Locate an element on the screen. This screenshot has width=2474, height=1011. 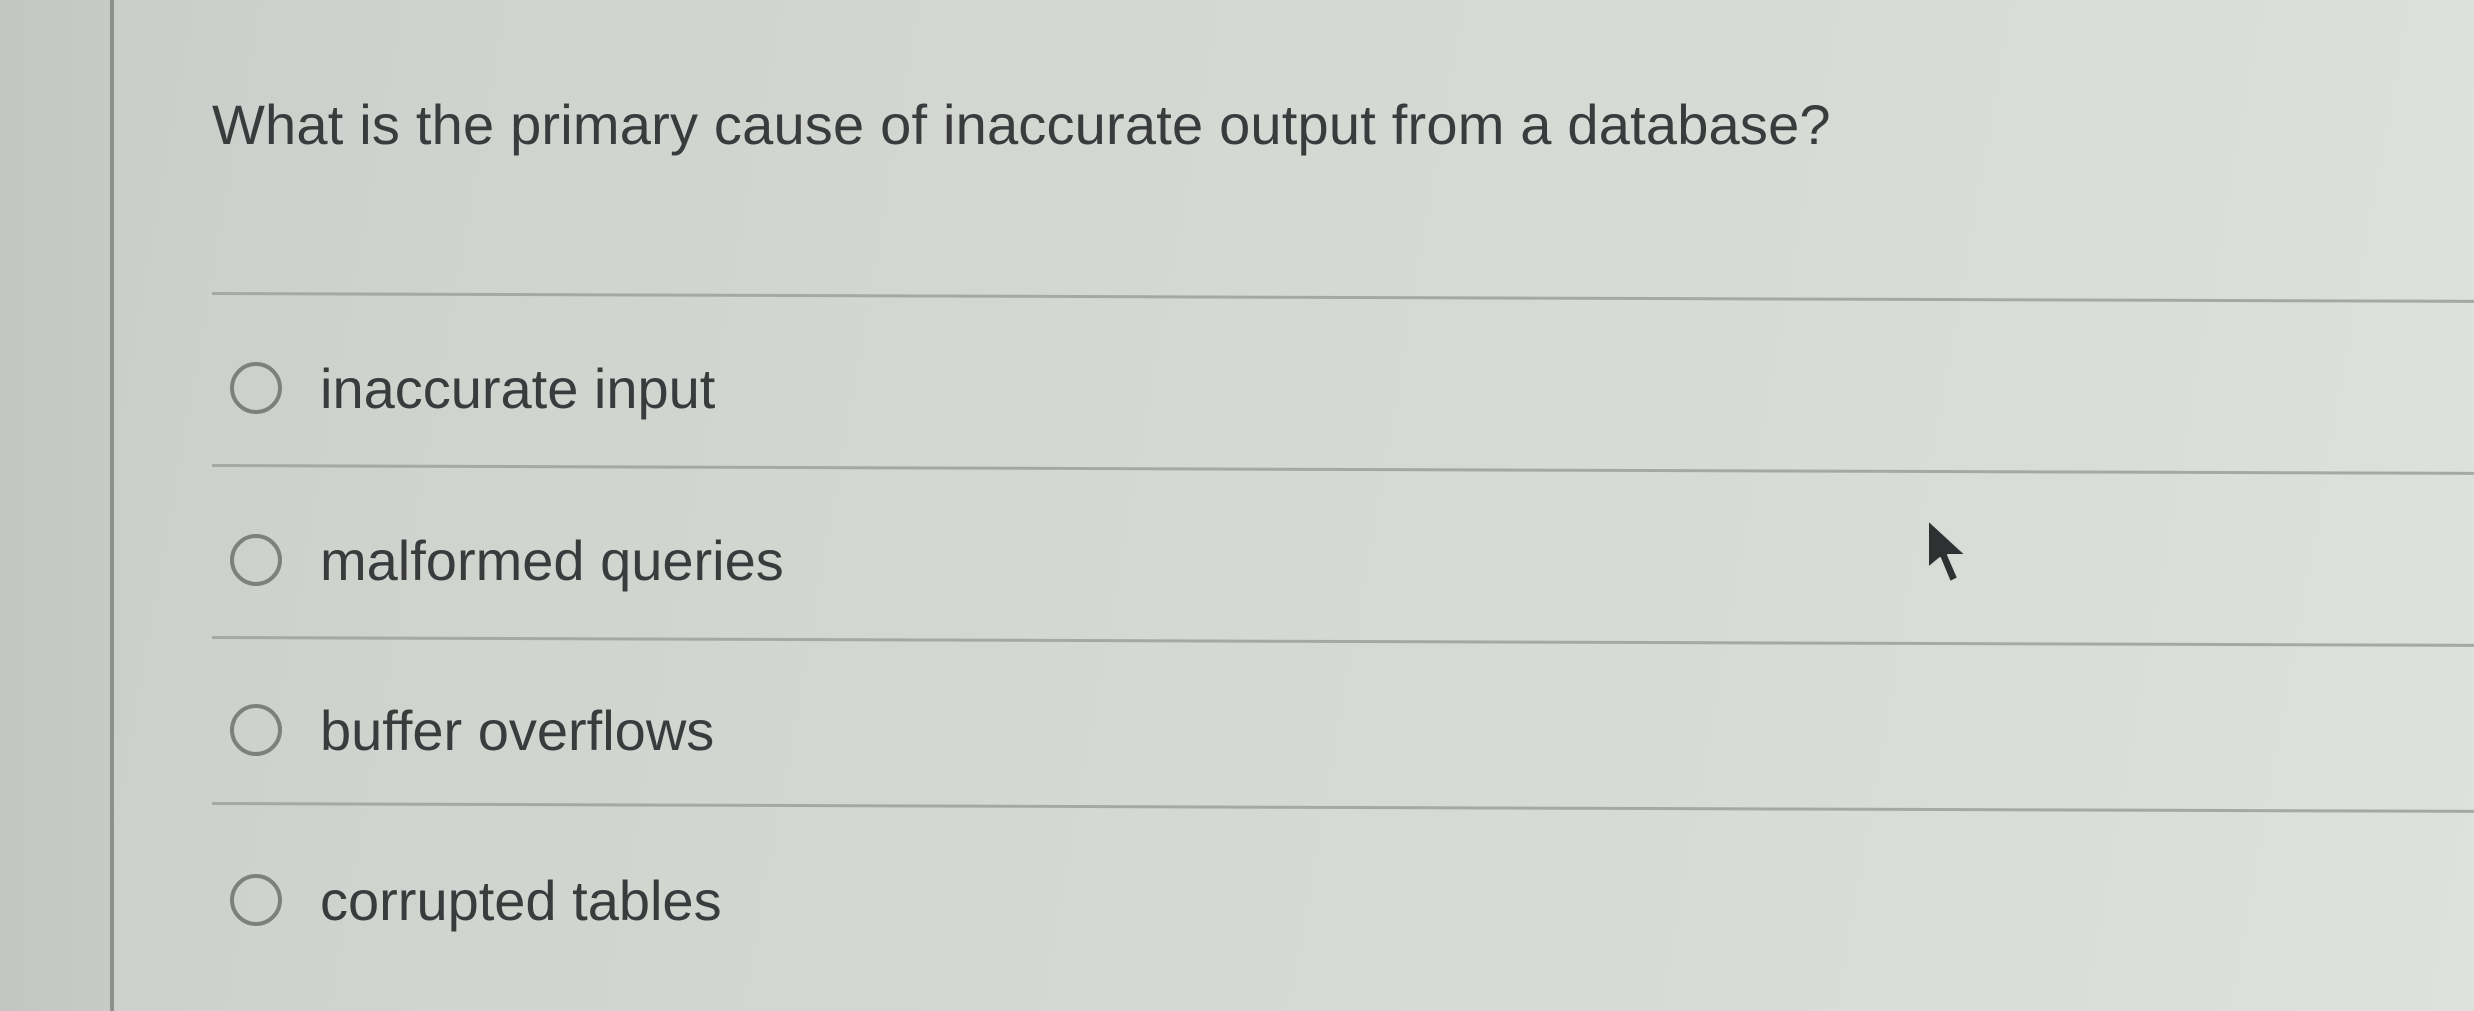
left-panel-border is located at coordinates (112, 505).